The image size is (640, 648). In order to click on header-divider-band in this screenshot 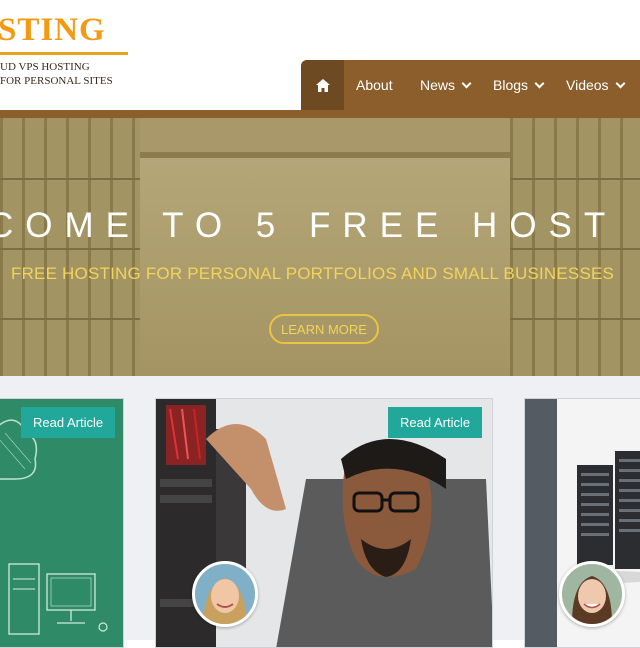, I will do `click(320, 114)`.